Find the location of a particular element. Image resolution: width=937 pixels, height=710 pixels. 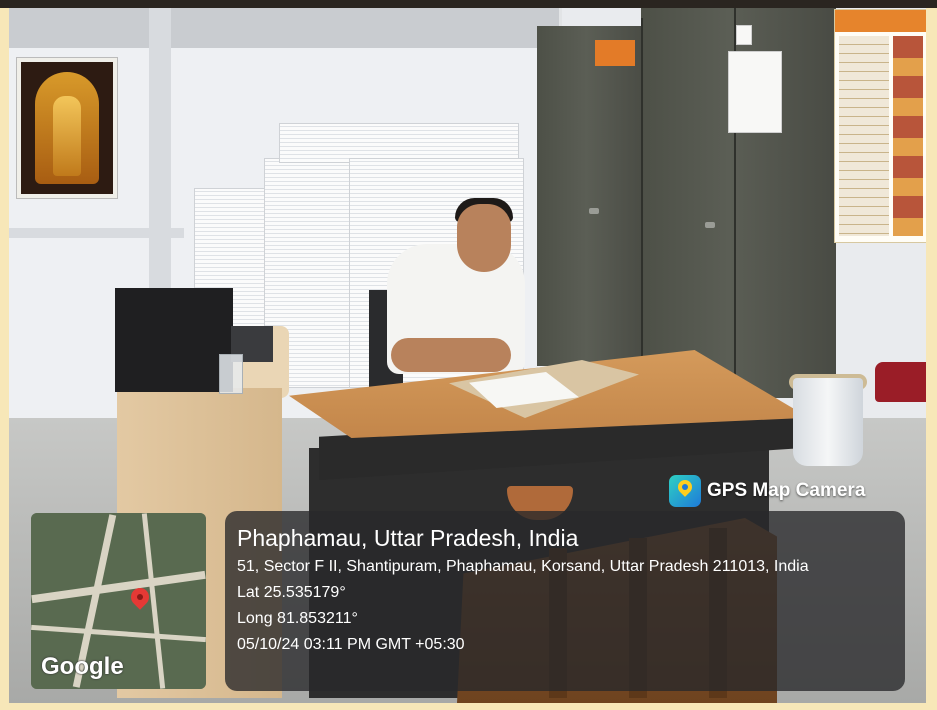

cabinet-seam is located at coordinates (642, 203).